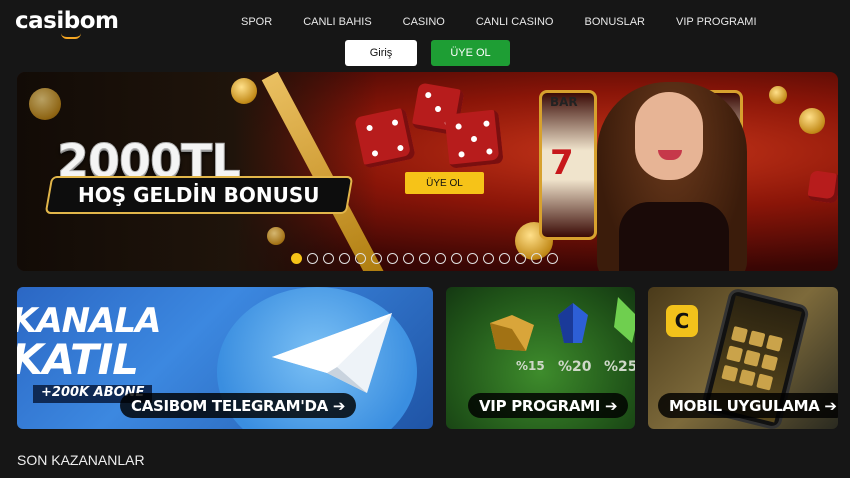 The image size is (850, 478). What do you see at coordinates (512, 333) in the screenshot?
I see `gold-gem-icon` at bounding box center [512, 333].